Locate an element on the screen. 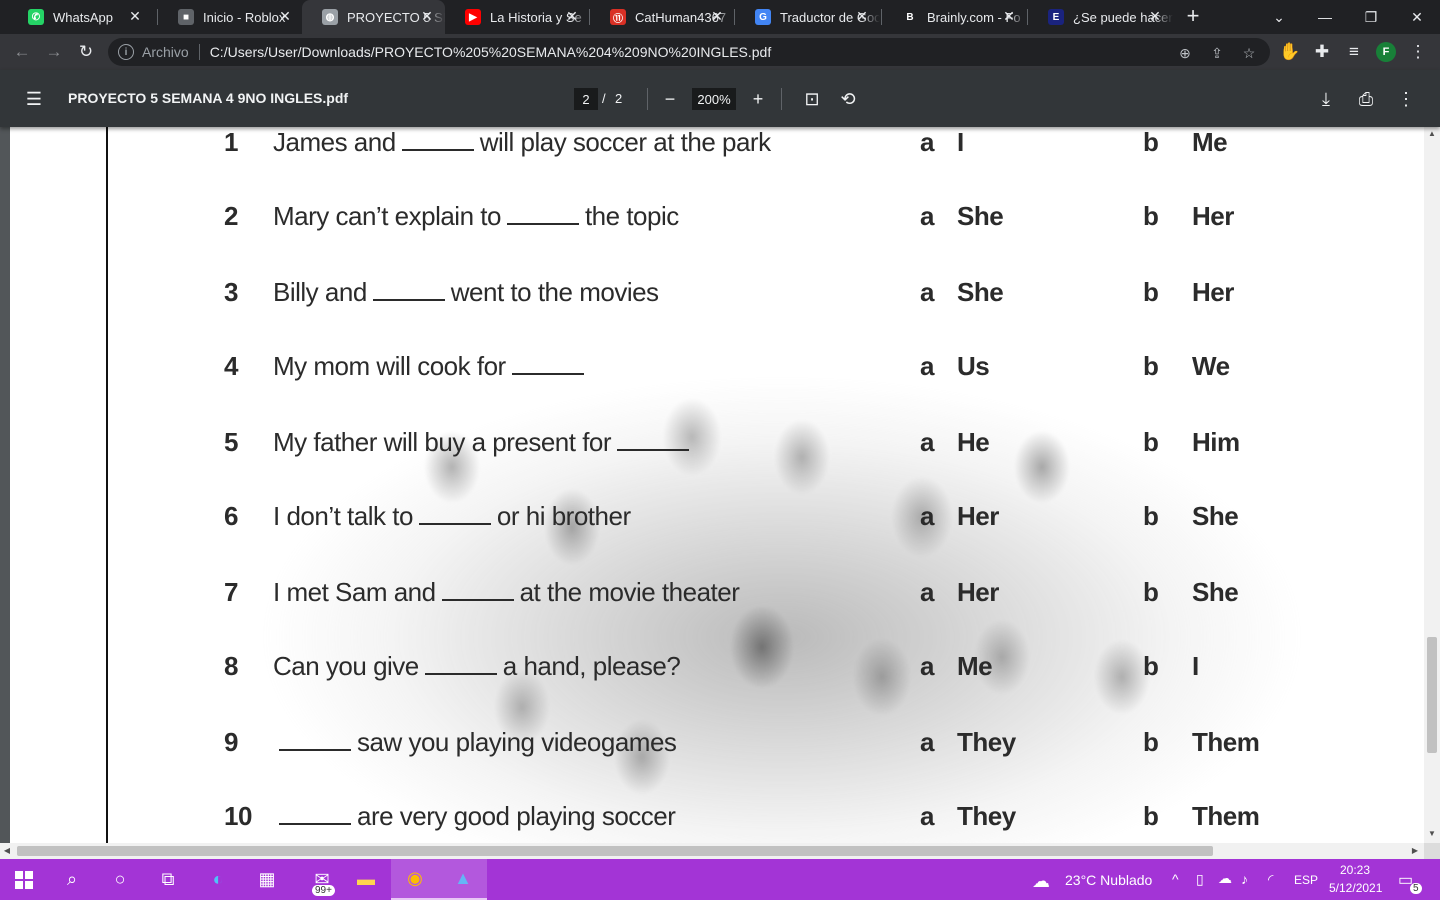  chrome-menu-icon: ⋮ is located at coordinates (1418, 52).